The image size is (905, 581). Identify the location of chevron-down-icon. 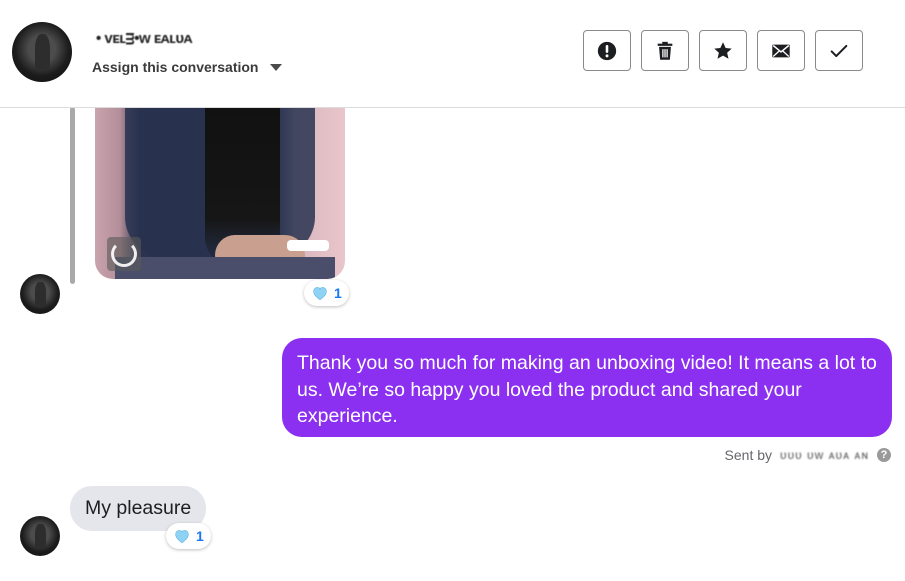
(276, 67).